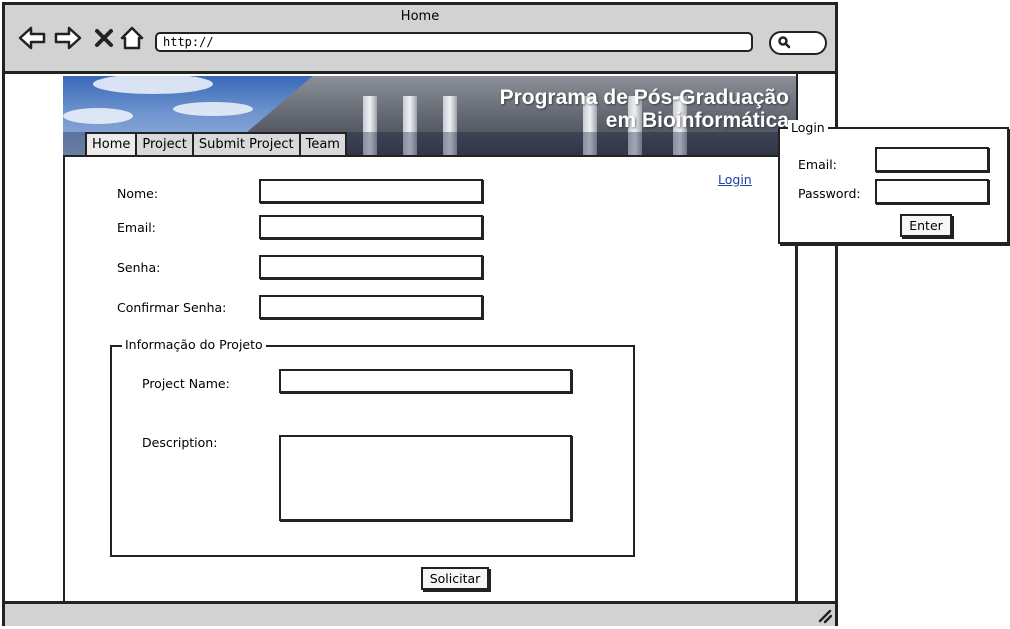  Describe the element at coordinates (420, 16) in the screenshot. I see `window-title: Home` at that location.